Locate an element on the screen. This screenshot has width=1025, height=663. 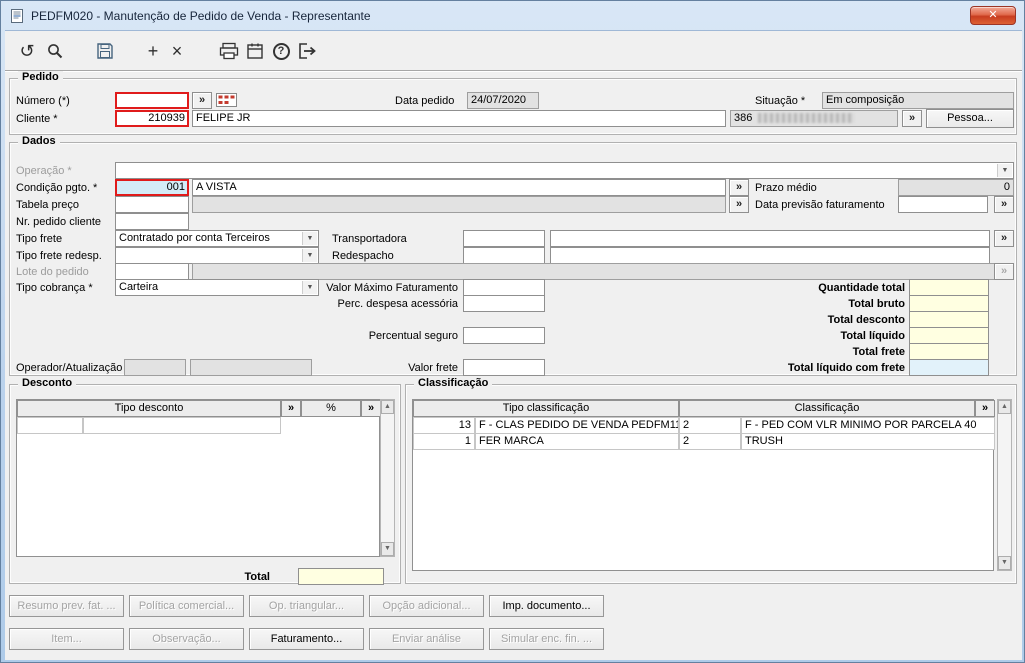
cliente-nome-field: FELIPE JR is located at coordinates (459, 118).